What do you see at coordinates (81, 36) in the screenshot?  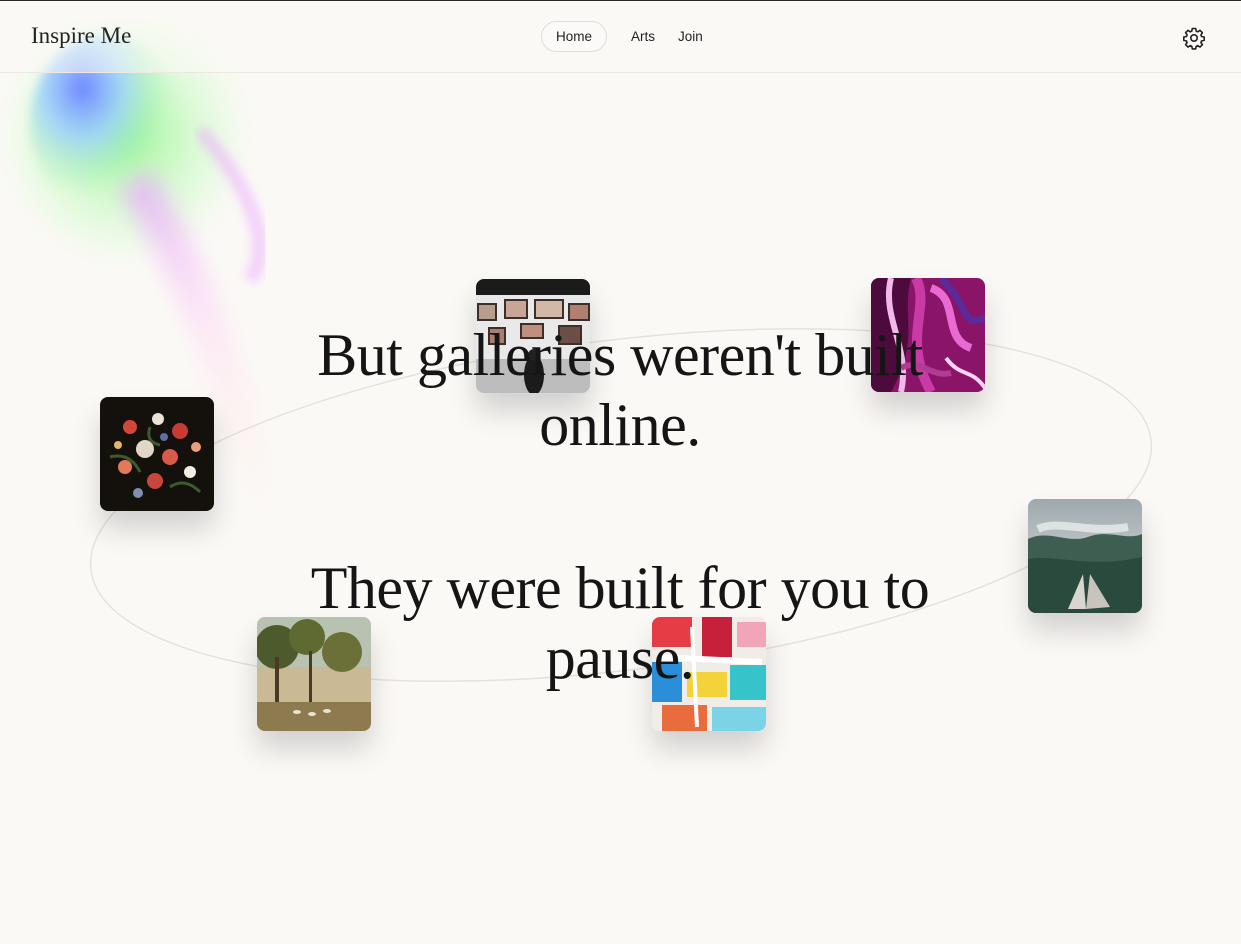 I see `site-logo: Inspire Me` at bounding box center [81, 36].